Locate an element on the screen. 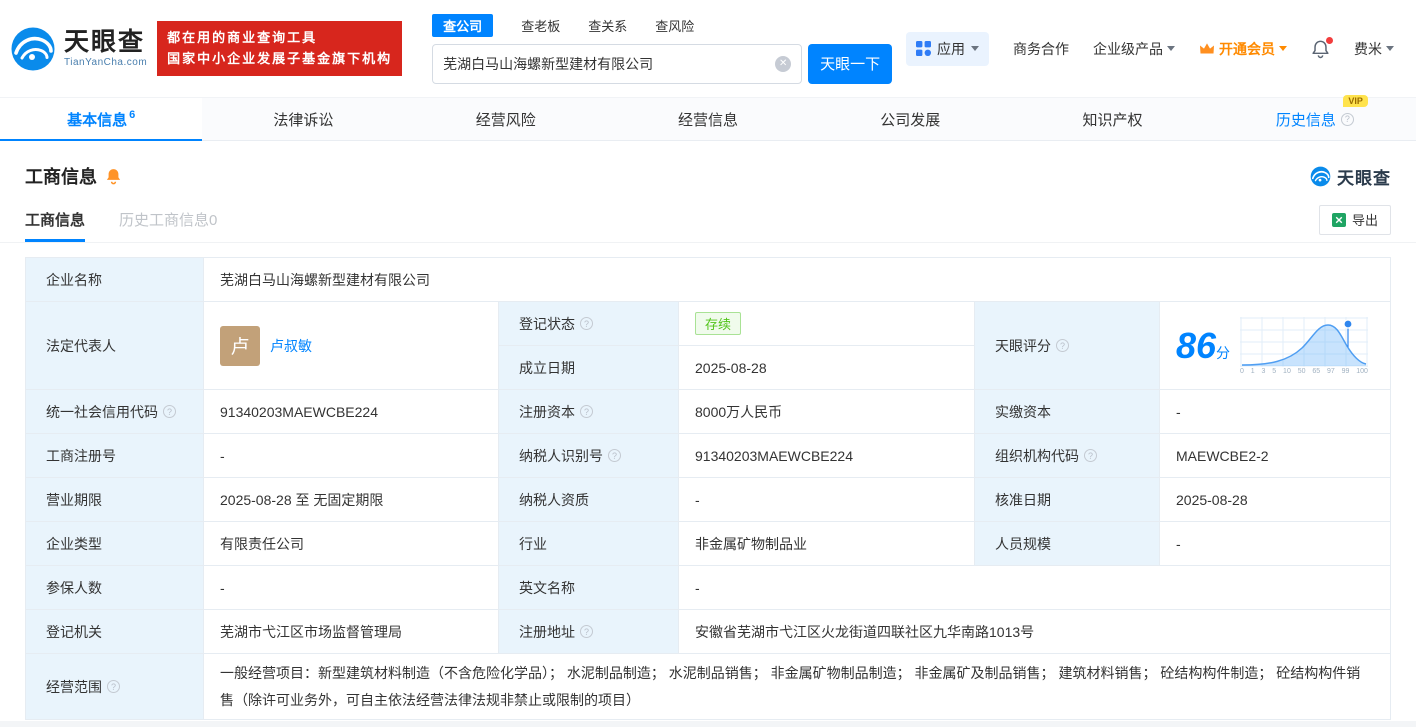 The image size is (1416, 727). nav-enterprise-label: 企业级产品 is located at coordinates (1128, 48).